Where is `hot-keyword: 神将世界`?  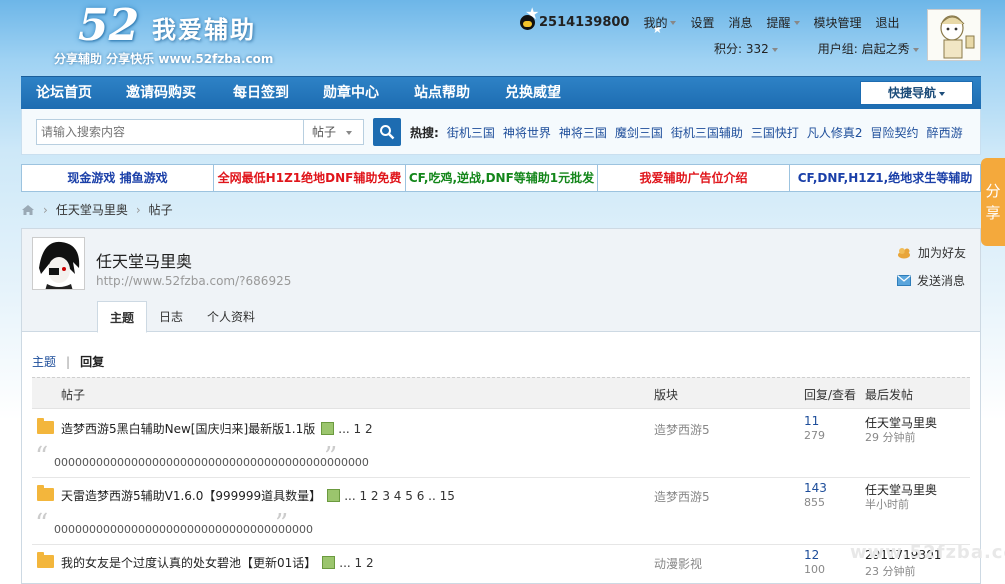 hot-keyword: 神将世界 is located at coordinates (527, 132).